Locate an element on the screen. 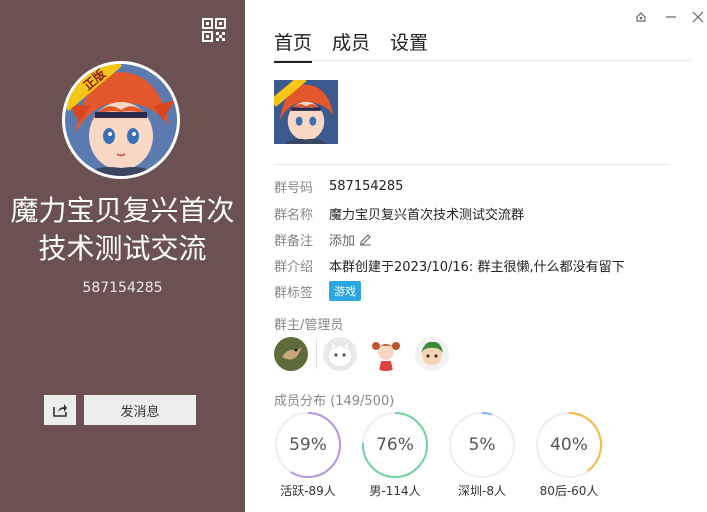  tab-members: 成员 is located at coordinates (351, 44).